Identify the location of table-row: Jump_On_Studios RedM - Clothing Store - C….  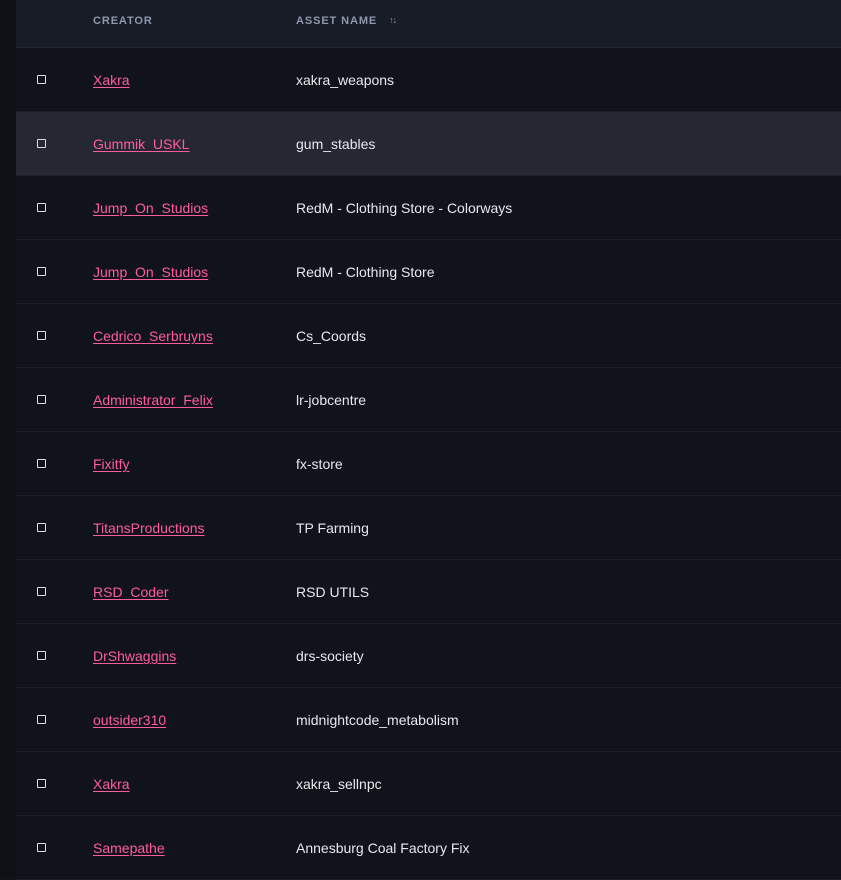
(428, 208).